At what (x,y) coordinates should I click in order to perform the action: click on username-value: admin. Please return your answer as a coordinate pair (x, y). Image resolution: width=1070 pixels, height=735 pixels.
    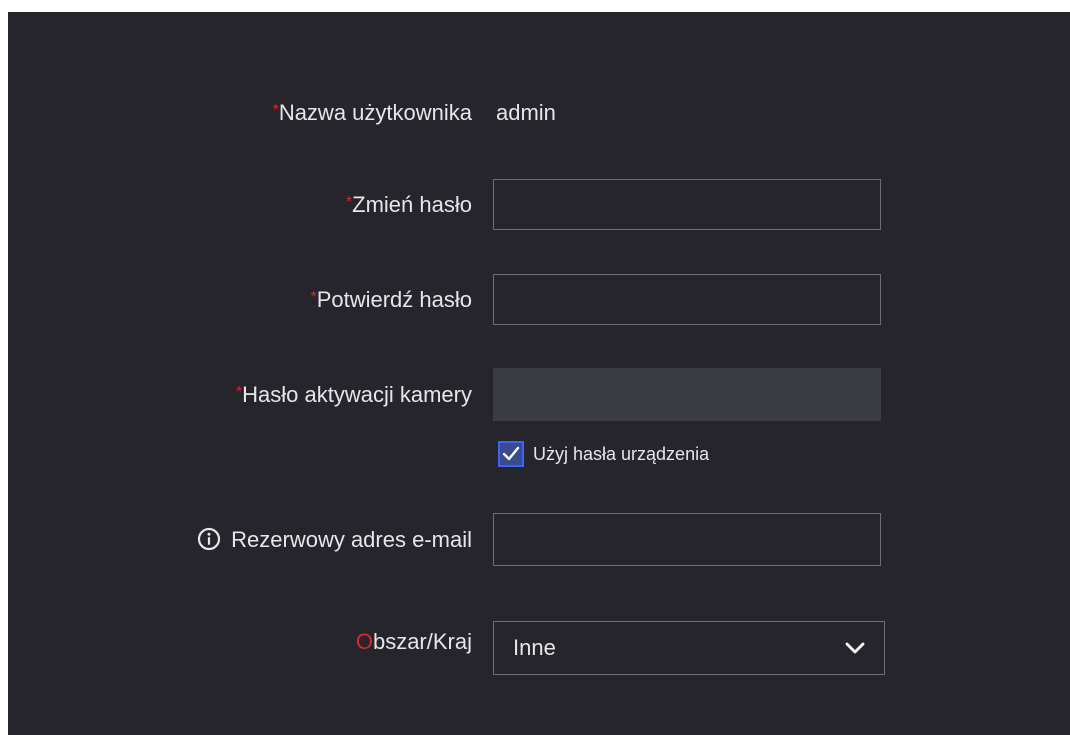
    Looking at the image, I should click on (526, 112).